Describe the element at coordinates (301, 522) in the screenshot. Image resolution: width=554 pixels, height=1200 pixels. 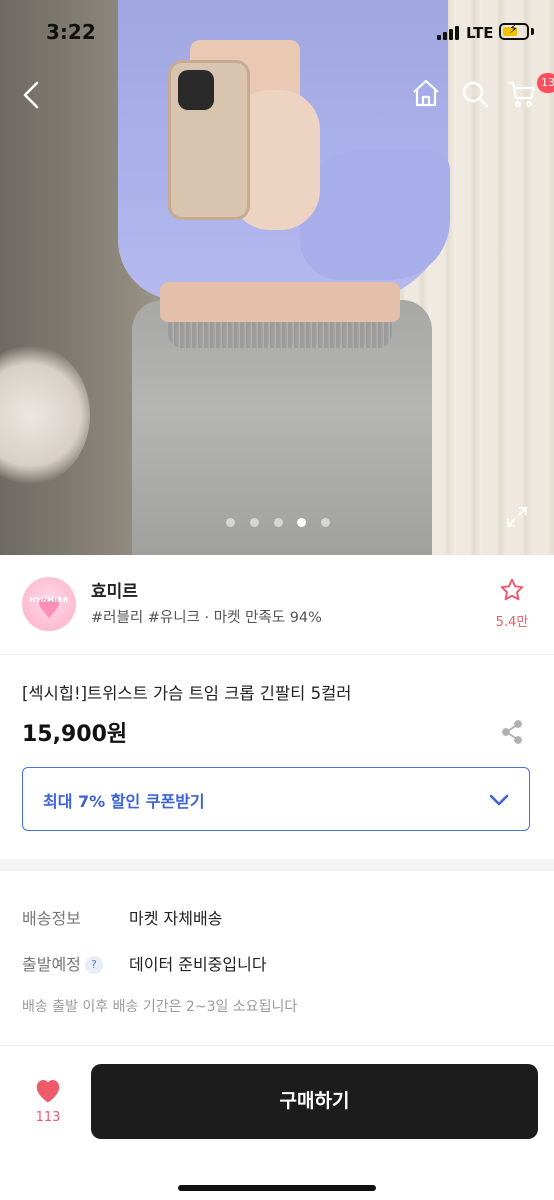
I see `pager-dot-active` at that location.